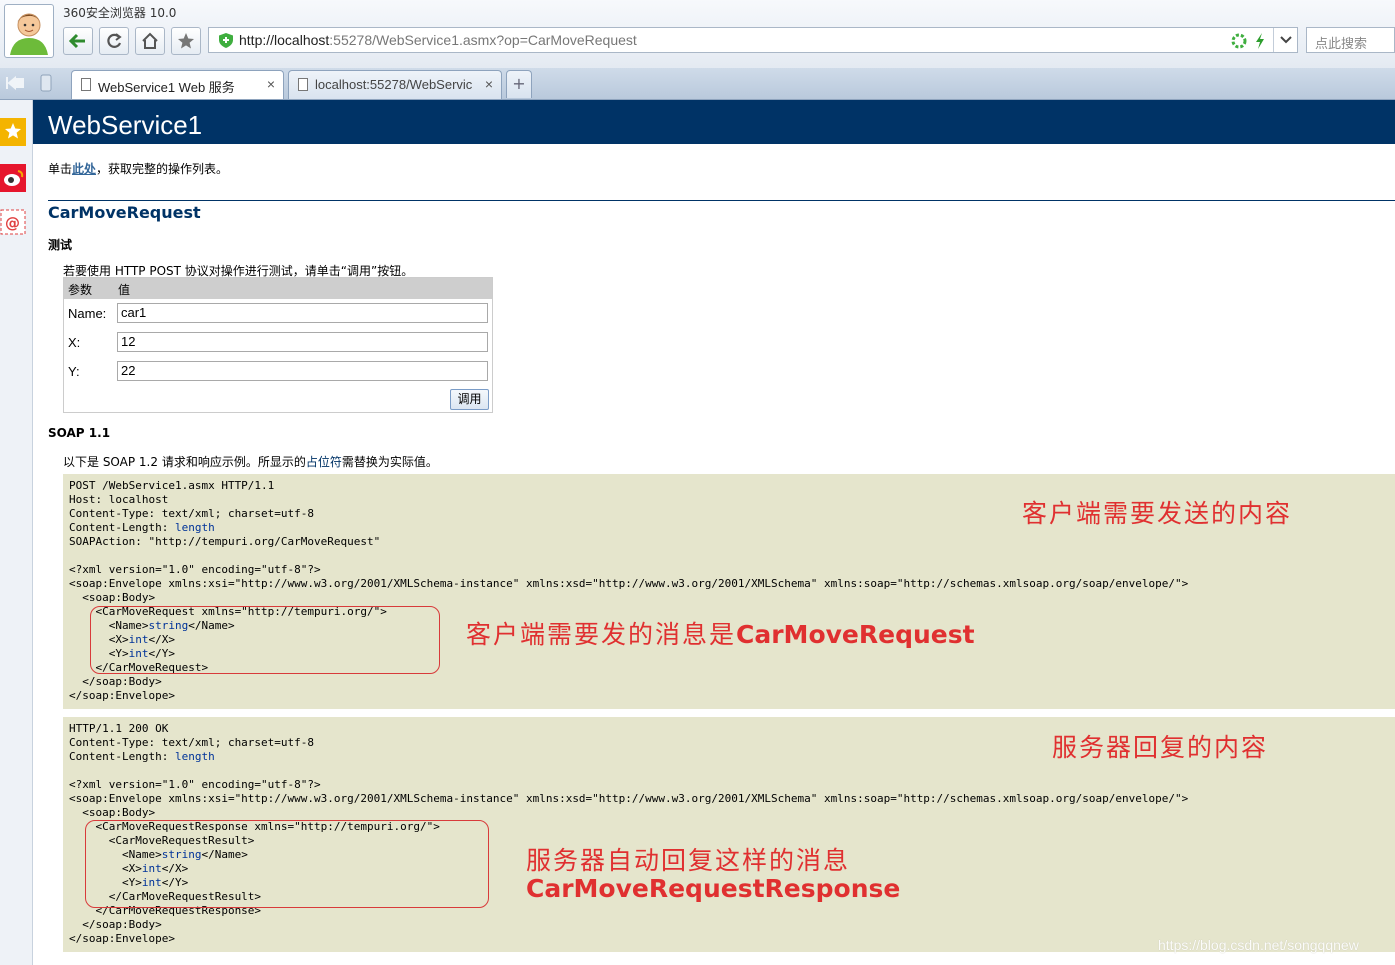  Describe the element at coordinates (1258, 945) in the screenshot. I see `watermark: https://blog.csdn.net/songqqnew` at that location.